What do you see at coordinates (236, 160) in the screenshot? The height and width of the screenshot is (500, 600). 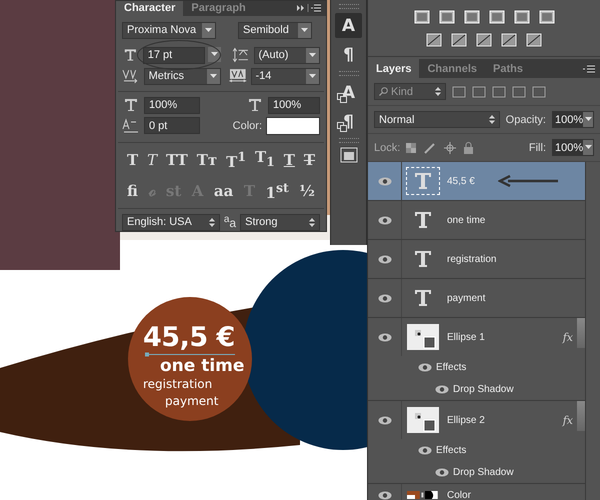 I see `type-style-button: T$^{1}$` at bounding box center [236, 160].